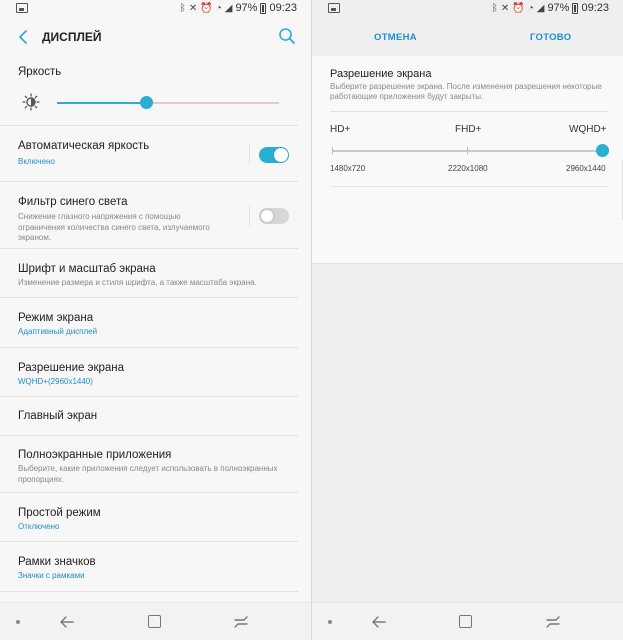  Describe the element at coordinates (586, 168) in the screenshot. I see `option-value-wqhd: 2960x1440` at that location.